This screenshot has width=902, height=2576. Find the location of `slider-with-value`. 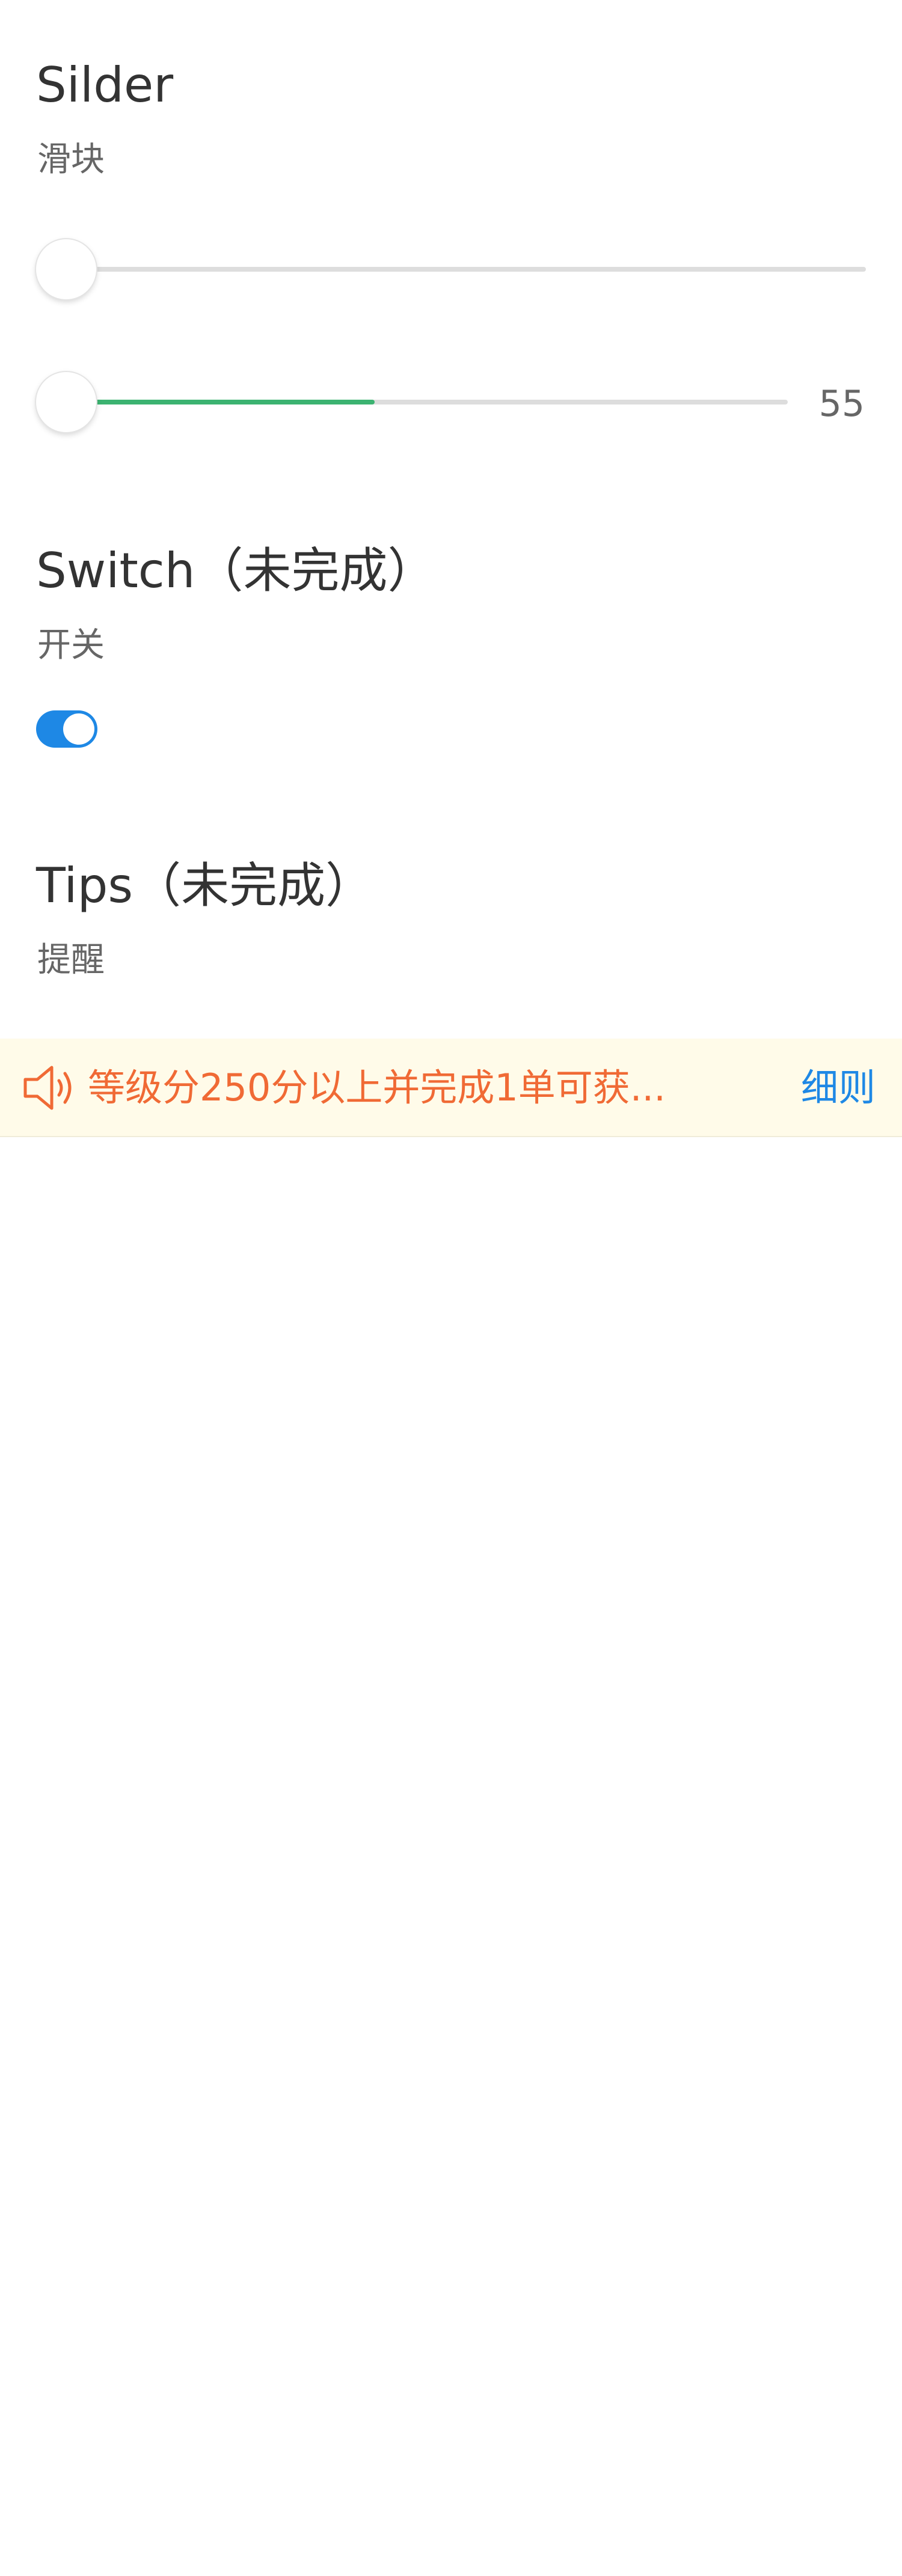

slider-with-value is located at coordinates (412, 402).